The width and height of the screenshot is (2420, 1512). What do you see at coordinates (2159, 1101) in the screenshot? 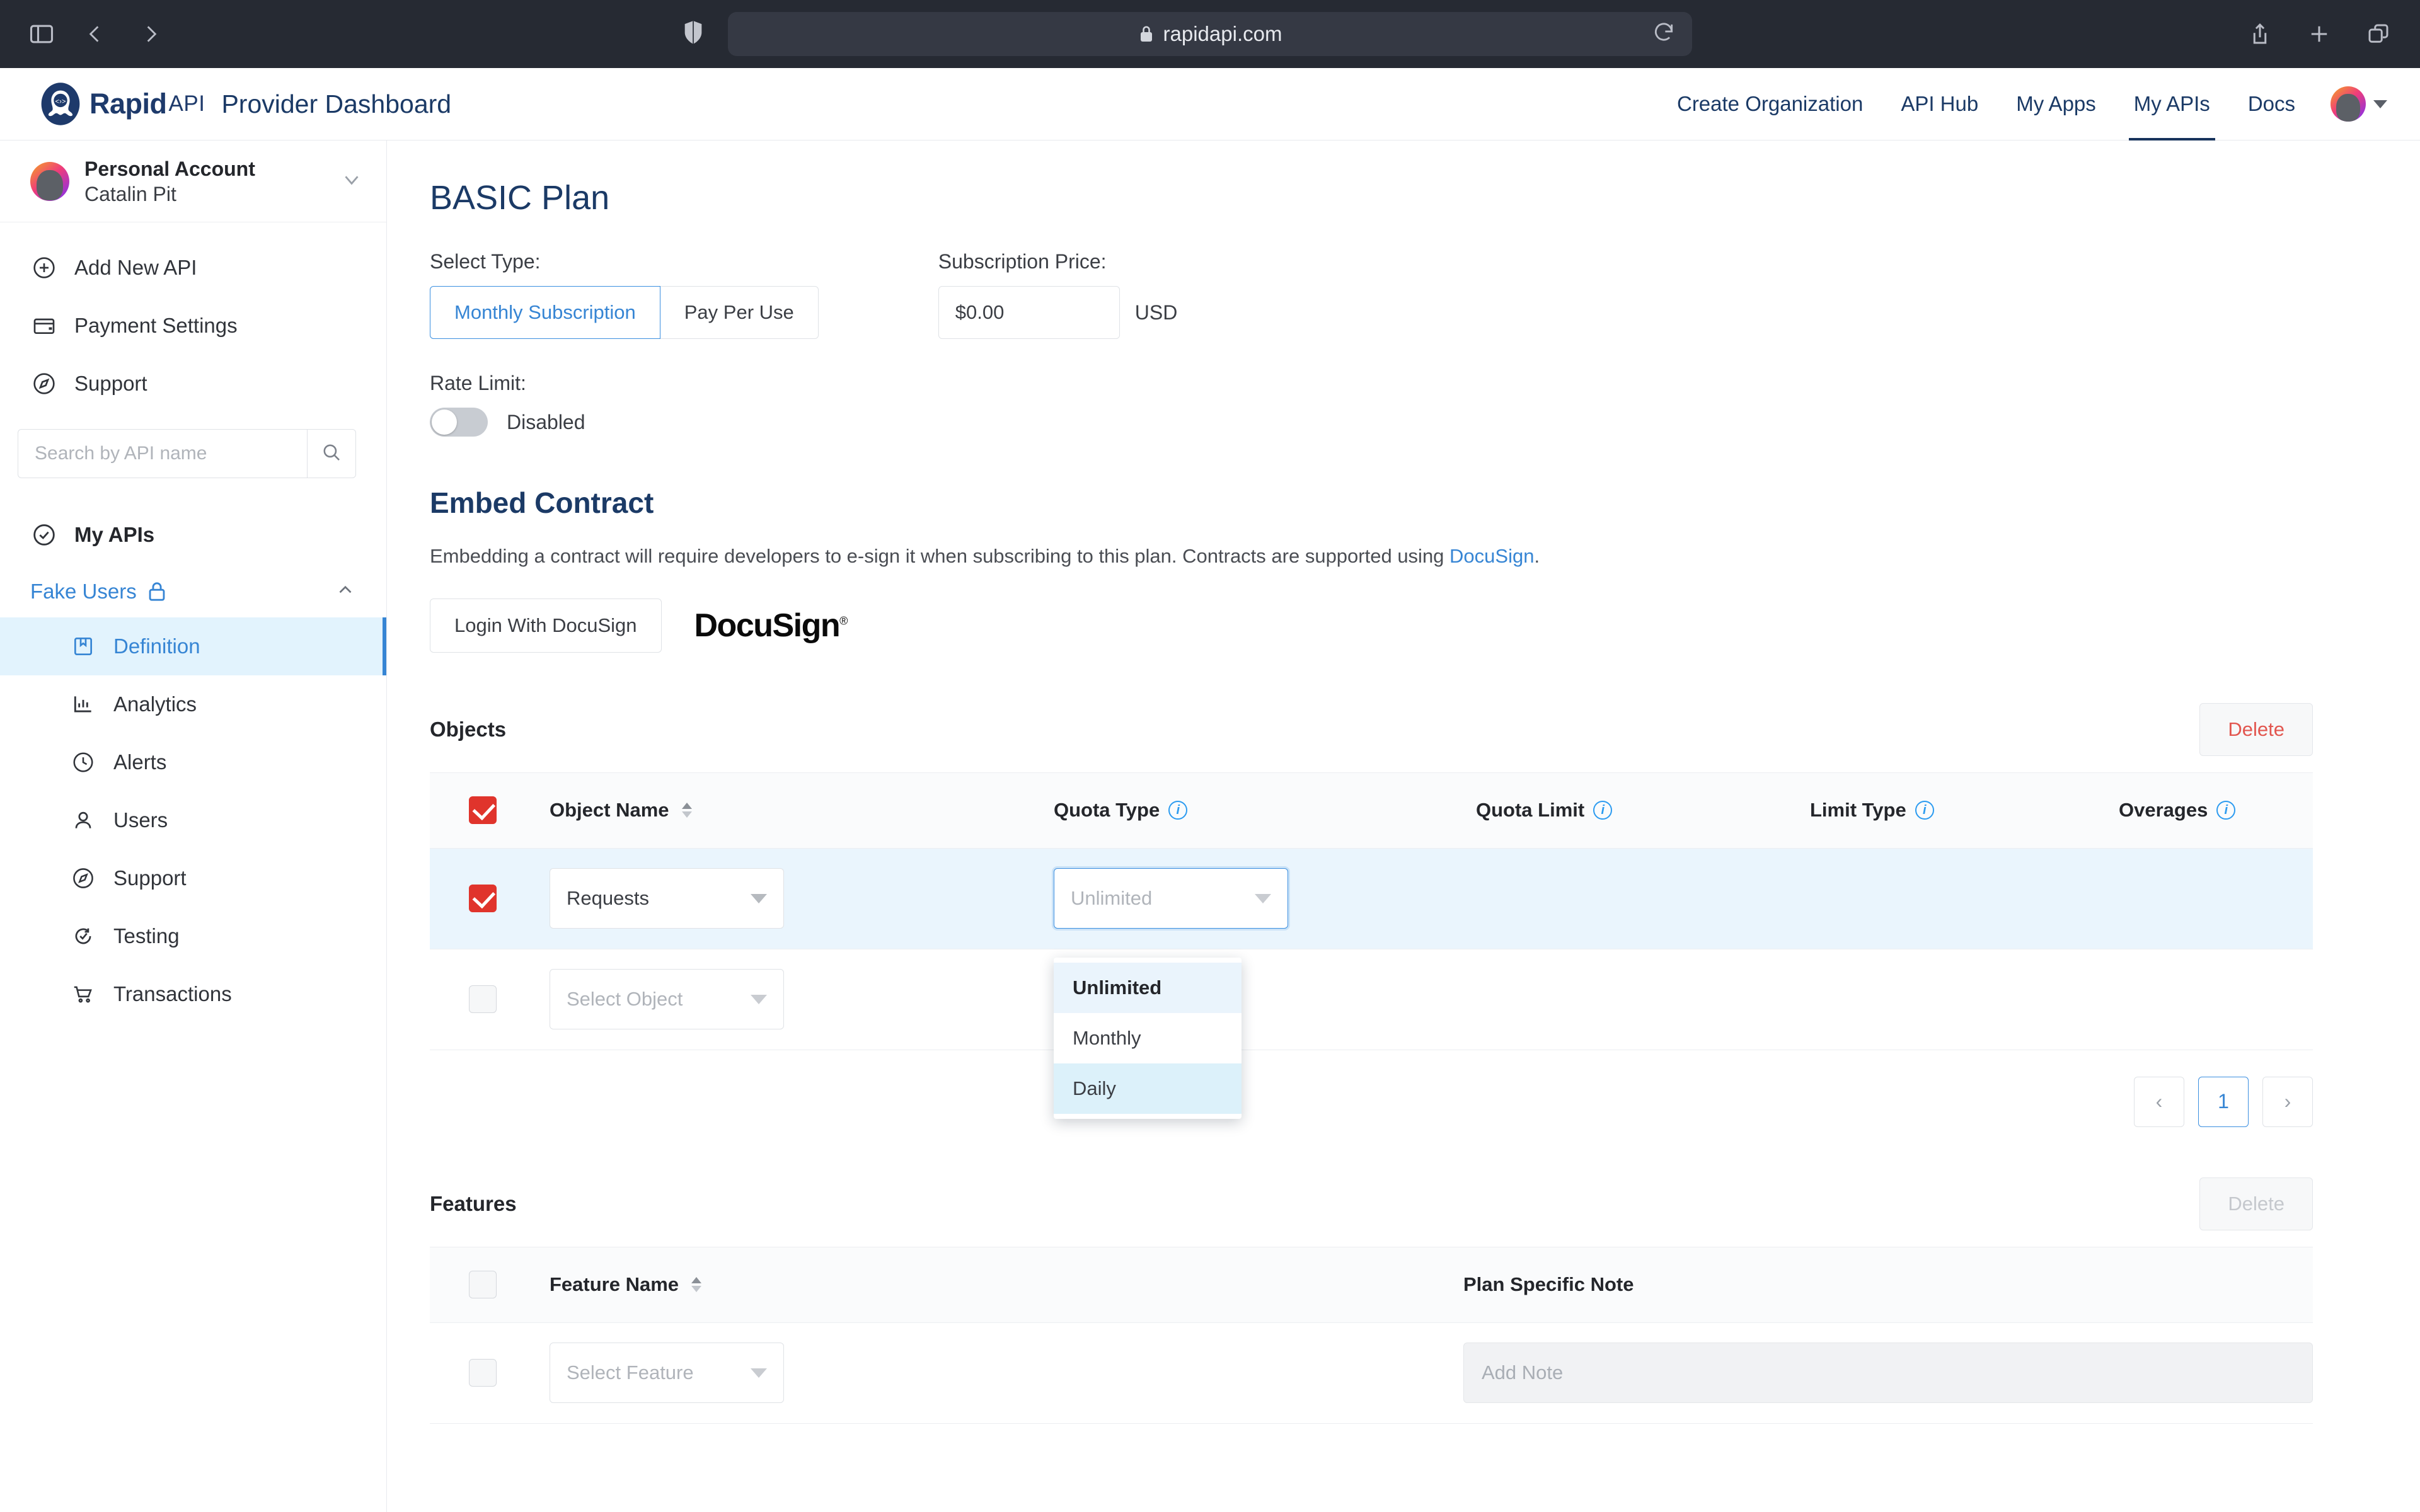
I see `pagination-prev-button: ‹` at bounding box center [2159, 1101].